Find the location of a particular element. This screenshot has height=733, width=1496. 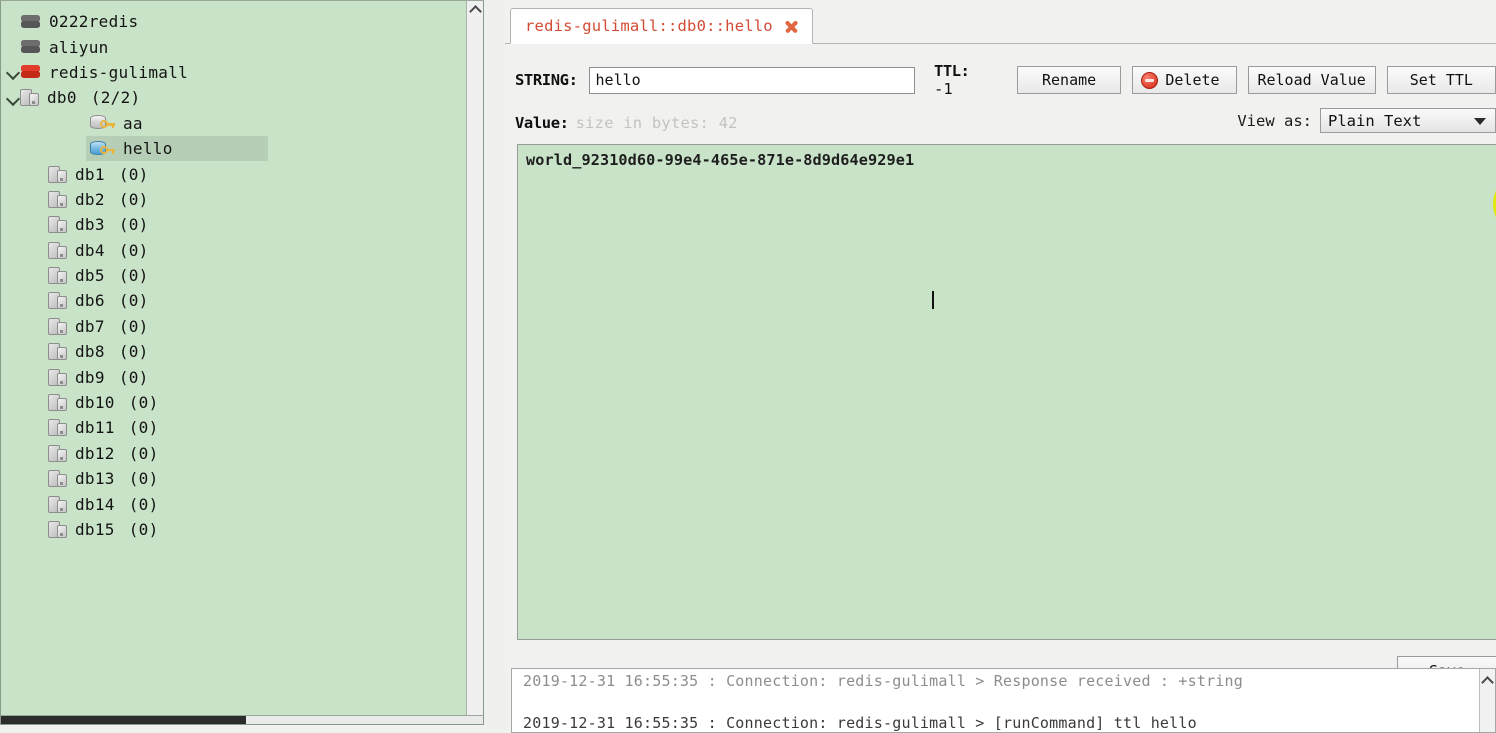

tree-item-hello: hello is located at coordinates (242, 148).